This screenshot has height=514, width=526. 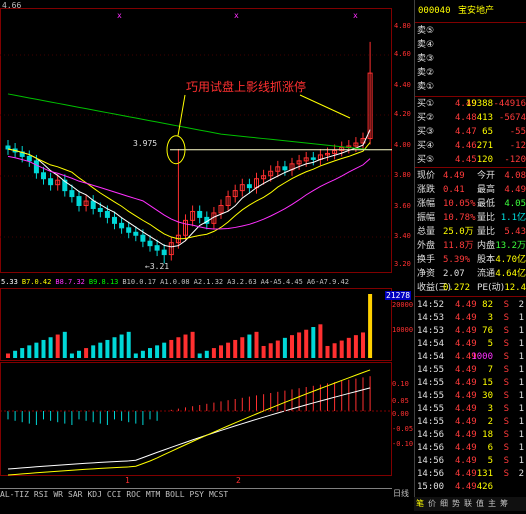 What do you see at coordinates (133, 494) in the screenshot?
I see `indicator-tab: ROC` at bounding box center [133, 494].